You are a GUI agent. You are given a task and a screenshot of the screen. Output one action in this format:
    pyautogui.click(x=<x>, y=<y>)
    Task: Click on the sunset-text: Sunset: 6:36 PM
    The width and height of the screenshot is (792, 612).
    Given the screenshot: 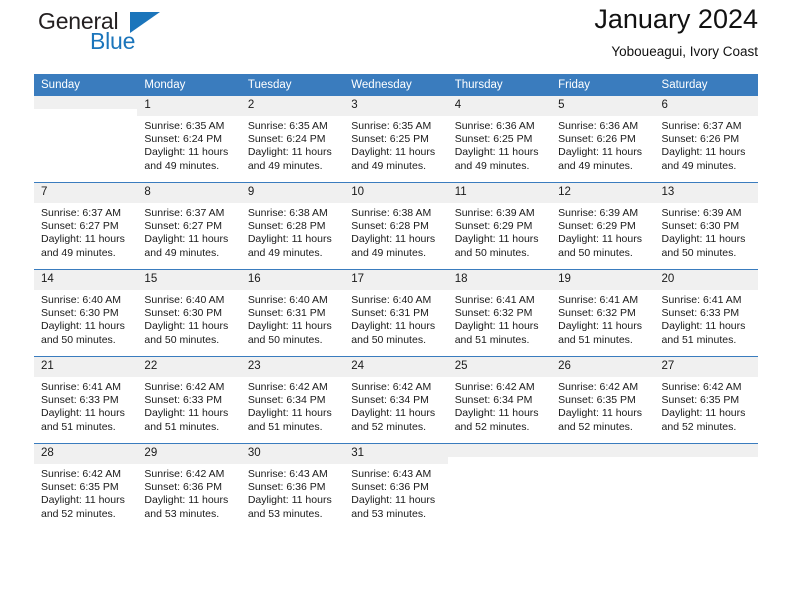 What is the action you would take?
    pyautogui.click(x=390, y=487)
    